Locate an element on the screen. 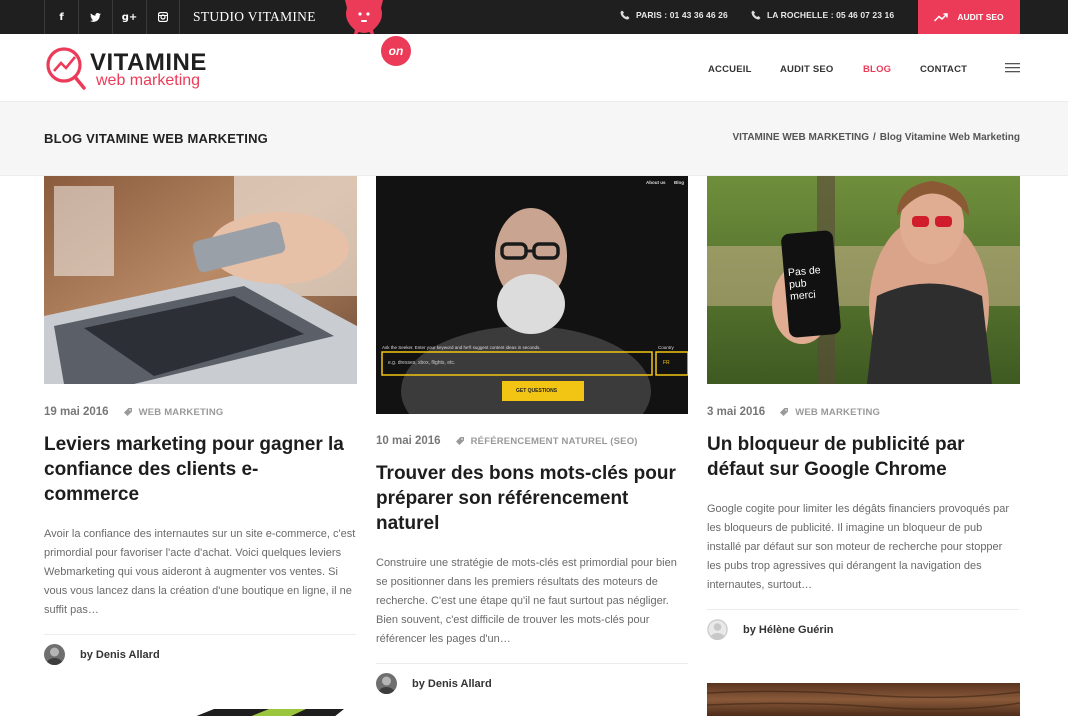 Image resolution: width=1068 pixels, height=716 pixels. wood-texture-photo is located at coordinates (863, 699).